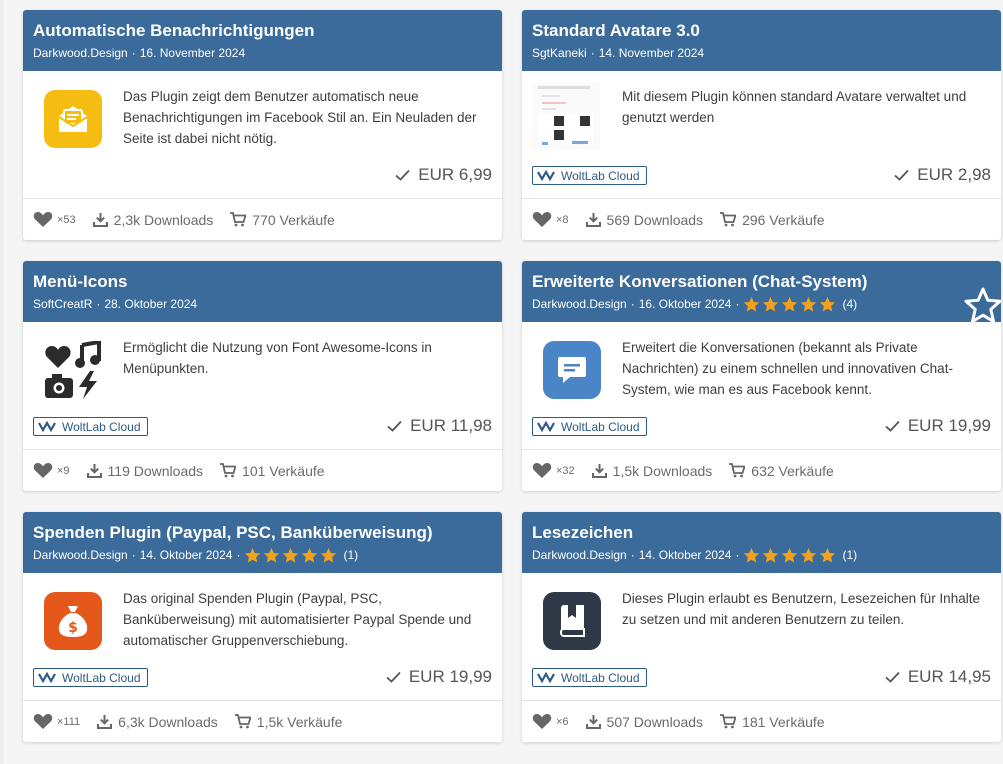 The width and height of the screenshot is (1003, 764). Describe the element at coordinates (800, 304) in the screenshot. I see `rating-stars: (4)` at that location.